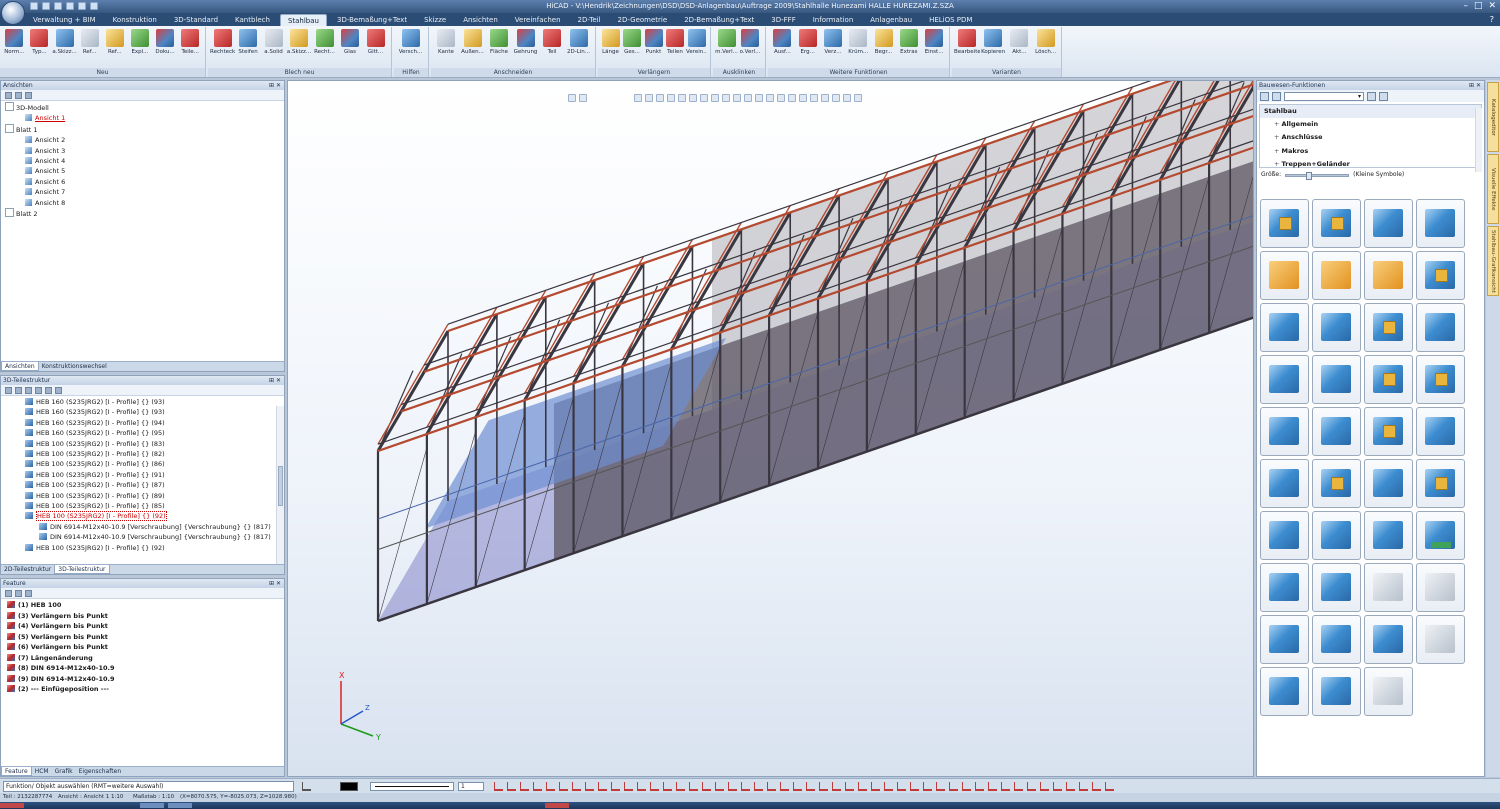 The width and height of the screenshot is (1500, 809). Describe the element at coordinates (1372, 137) in the screenshot. I see `catalog-tree-item: Anschlüsse` at that location.